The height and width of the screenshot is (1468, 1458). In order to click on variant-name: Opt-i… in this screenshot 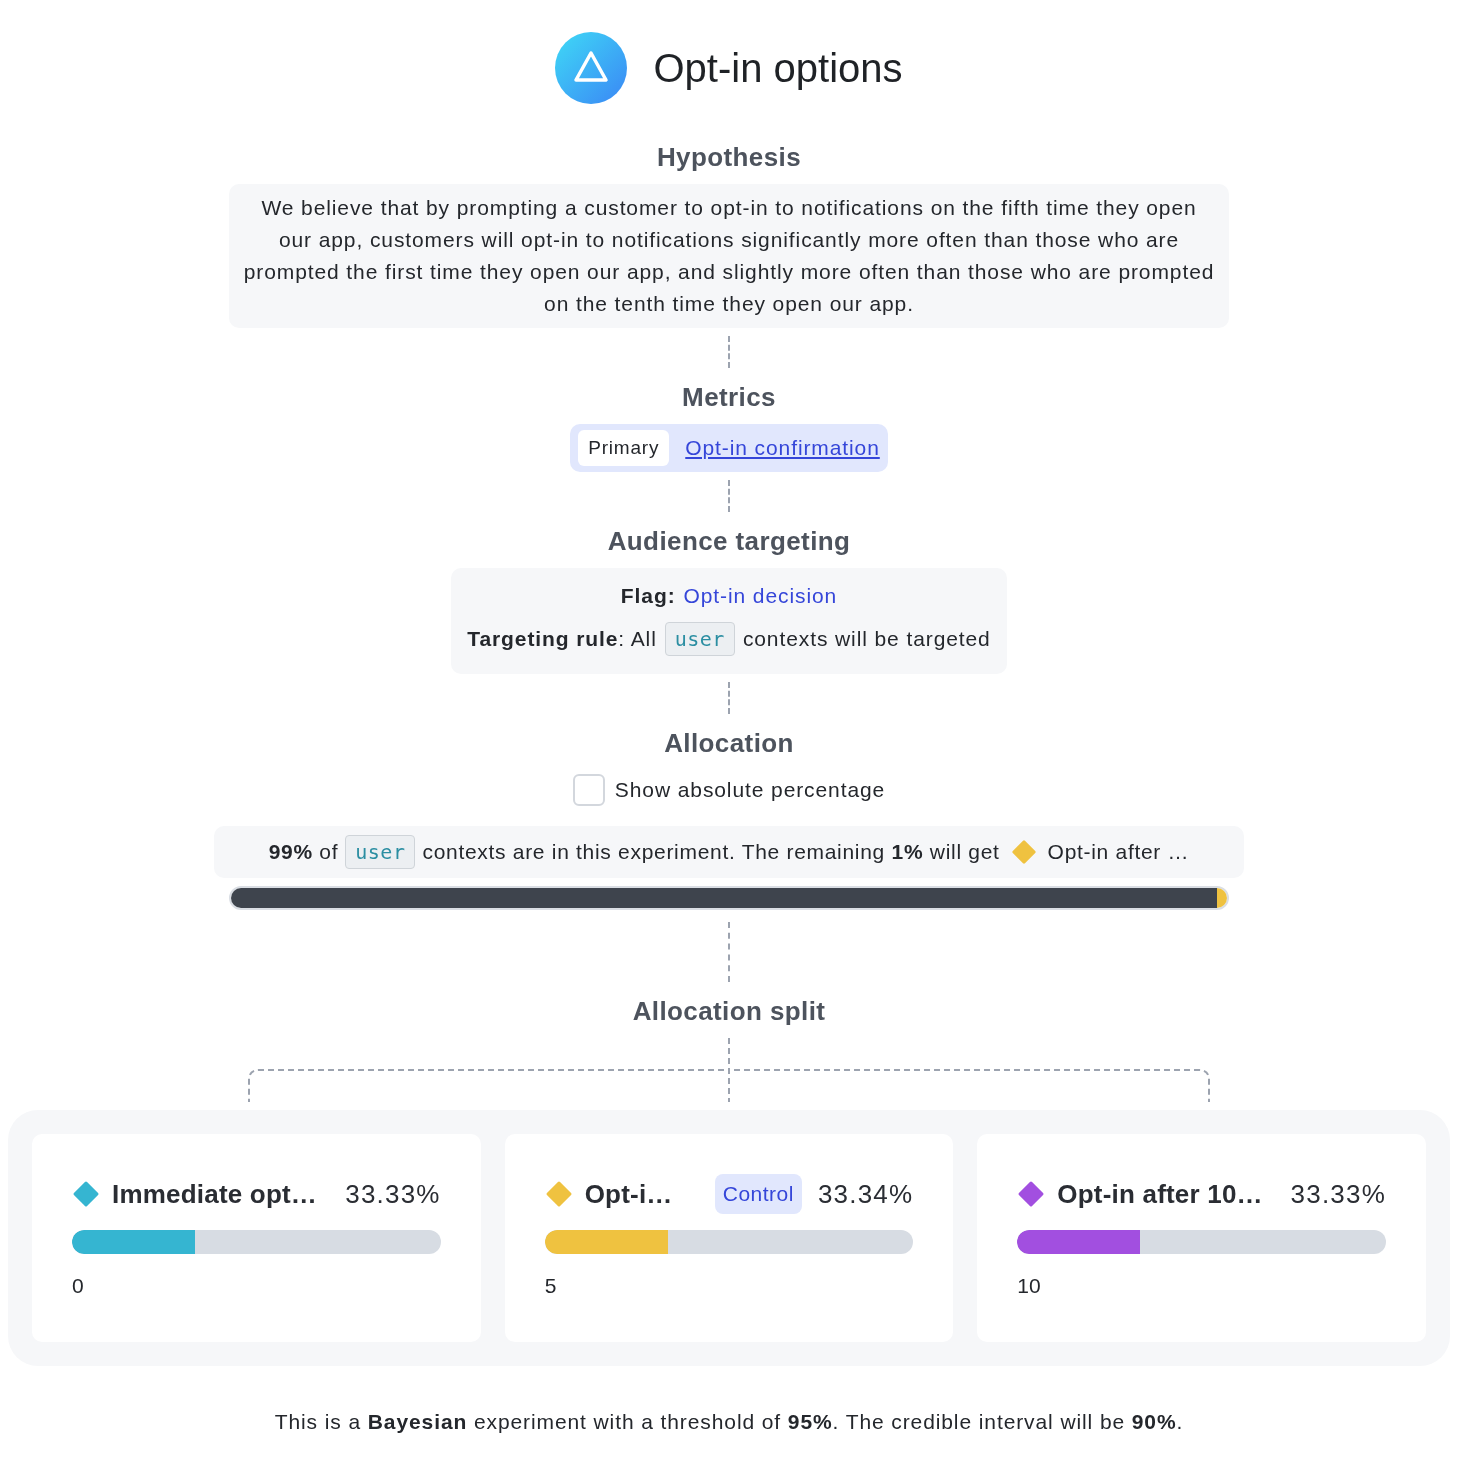, I will do `click(629, 1194)`.